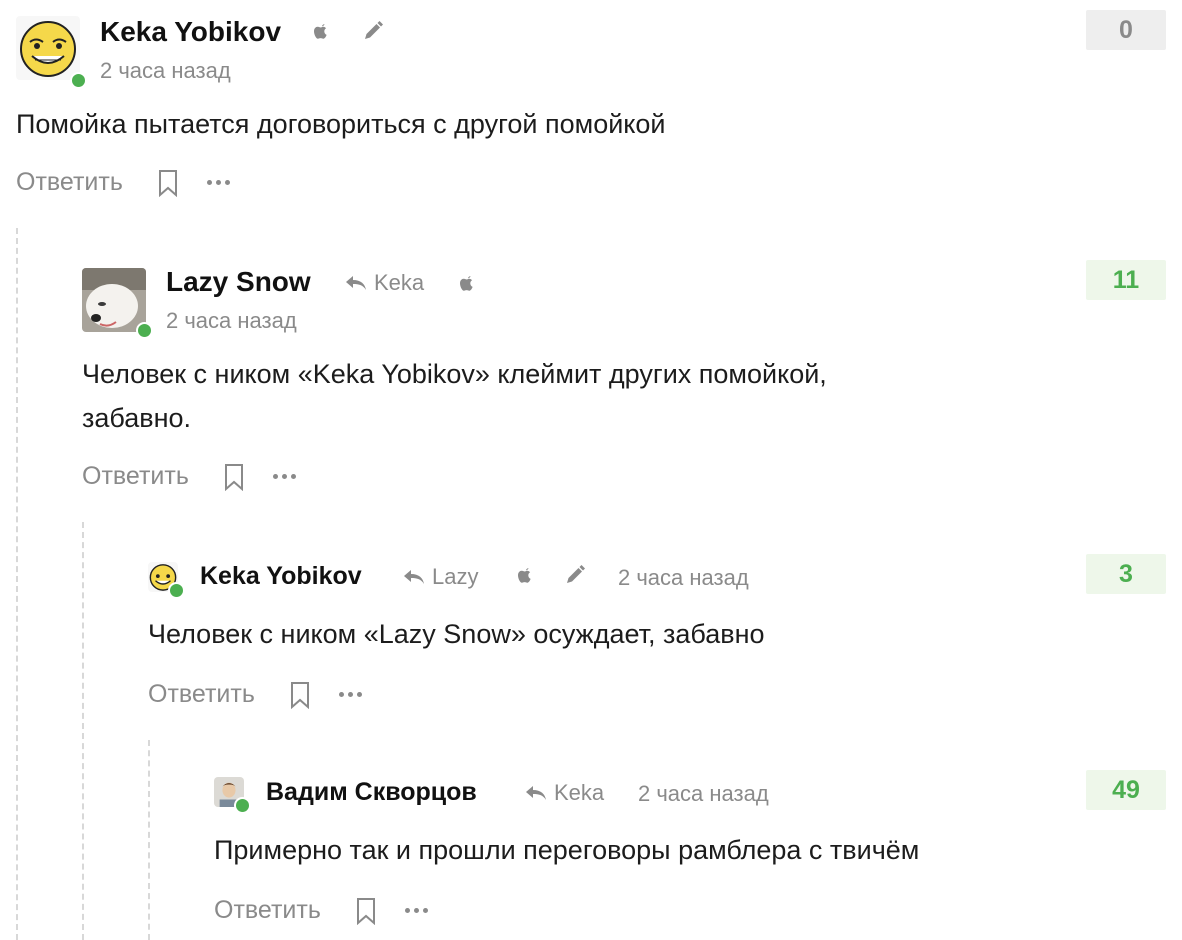 The height and width of the screenshot is (940, 1182). I want to click on comment-score: 11, so click(1126, 280).